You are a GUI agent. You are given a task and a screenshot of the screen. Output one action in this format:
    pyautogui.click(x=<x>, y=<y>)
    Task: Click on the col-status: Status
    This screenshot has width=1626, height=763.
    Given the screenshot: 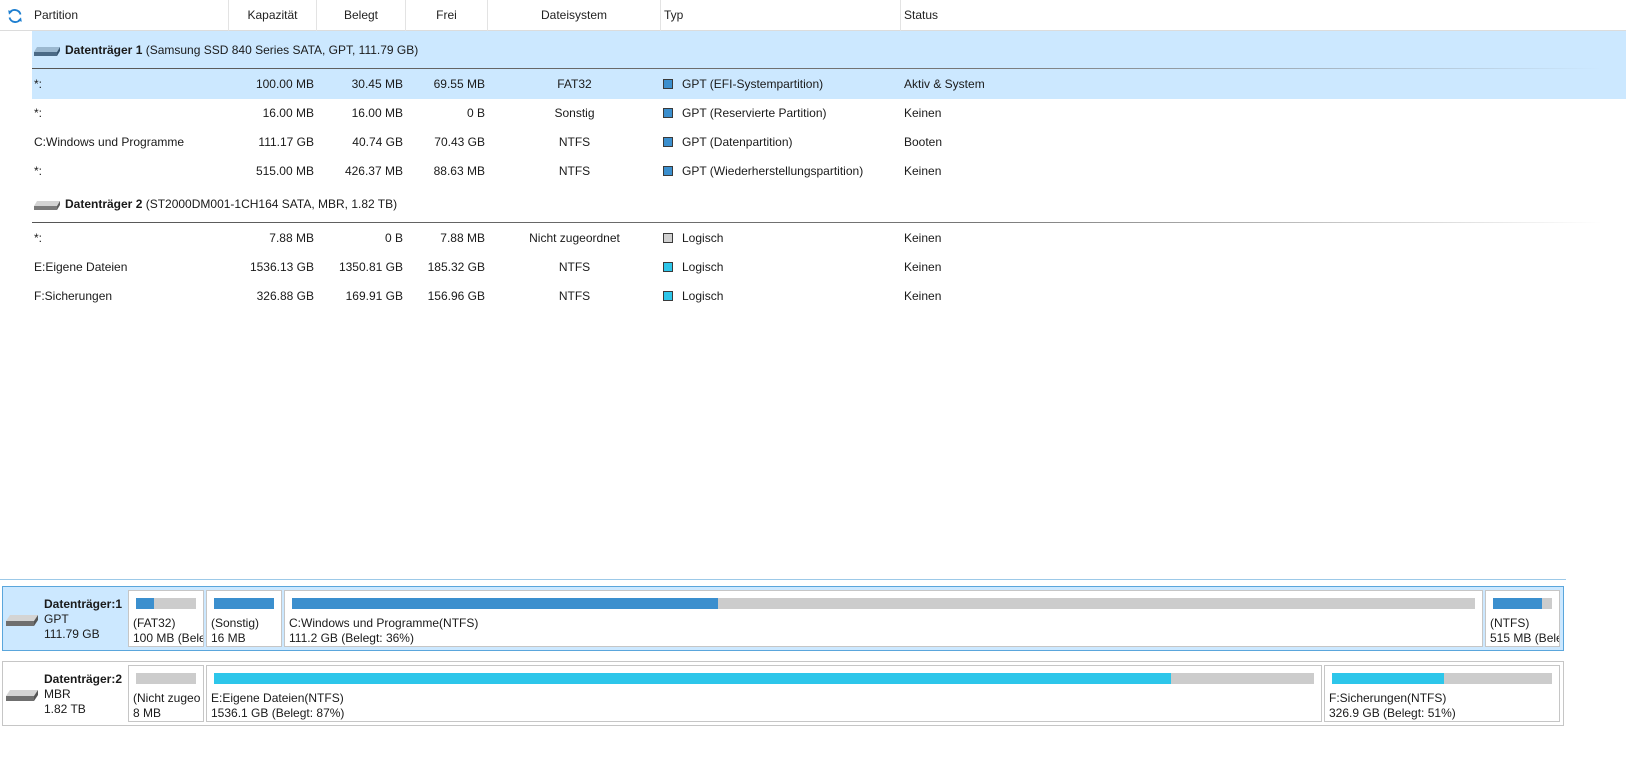 What is the action you would take?
    pyautogui.click(x=1233, y=15)
    